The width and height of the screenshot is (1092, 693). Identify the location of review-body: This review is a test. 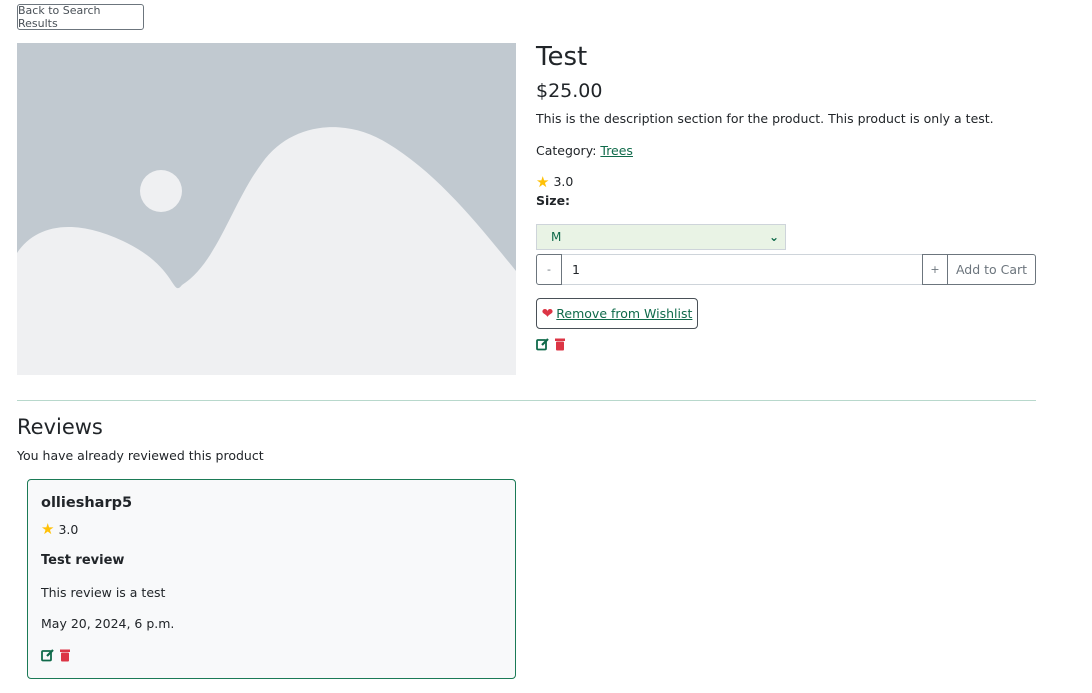
(103, 592).